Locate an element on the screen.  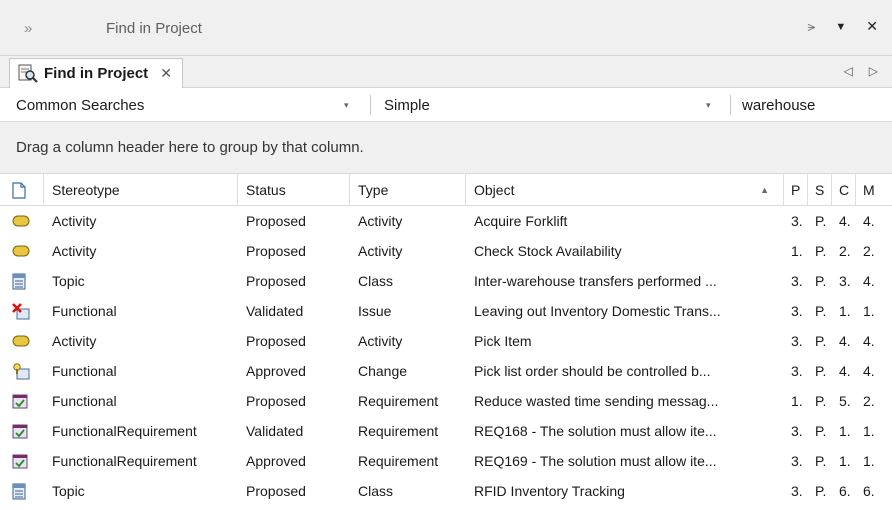
search-mode-select: Simple is located at coordinates (534, 105).